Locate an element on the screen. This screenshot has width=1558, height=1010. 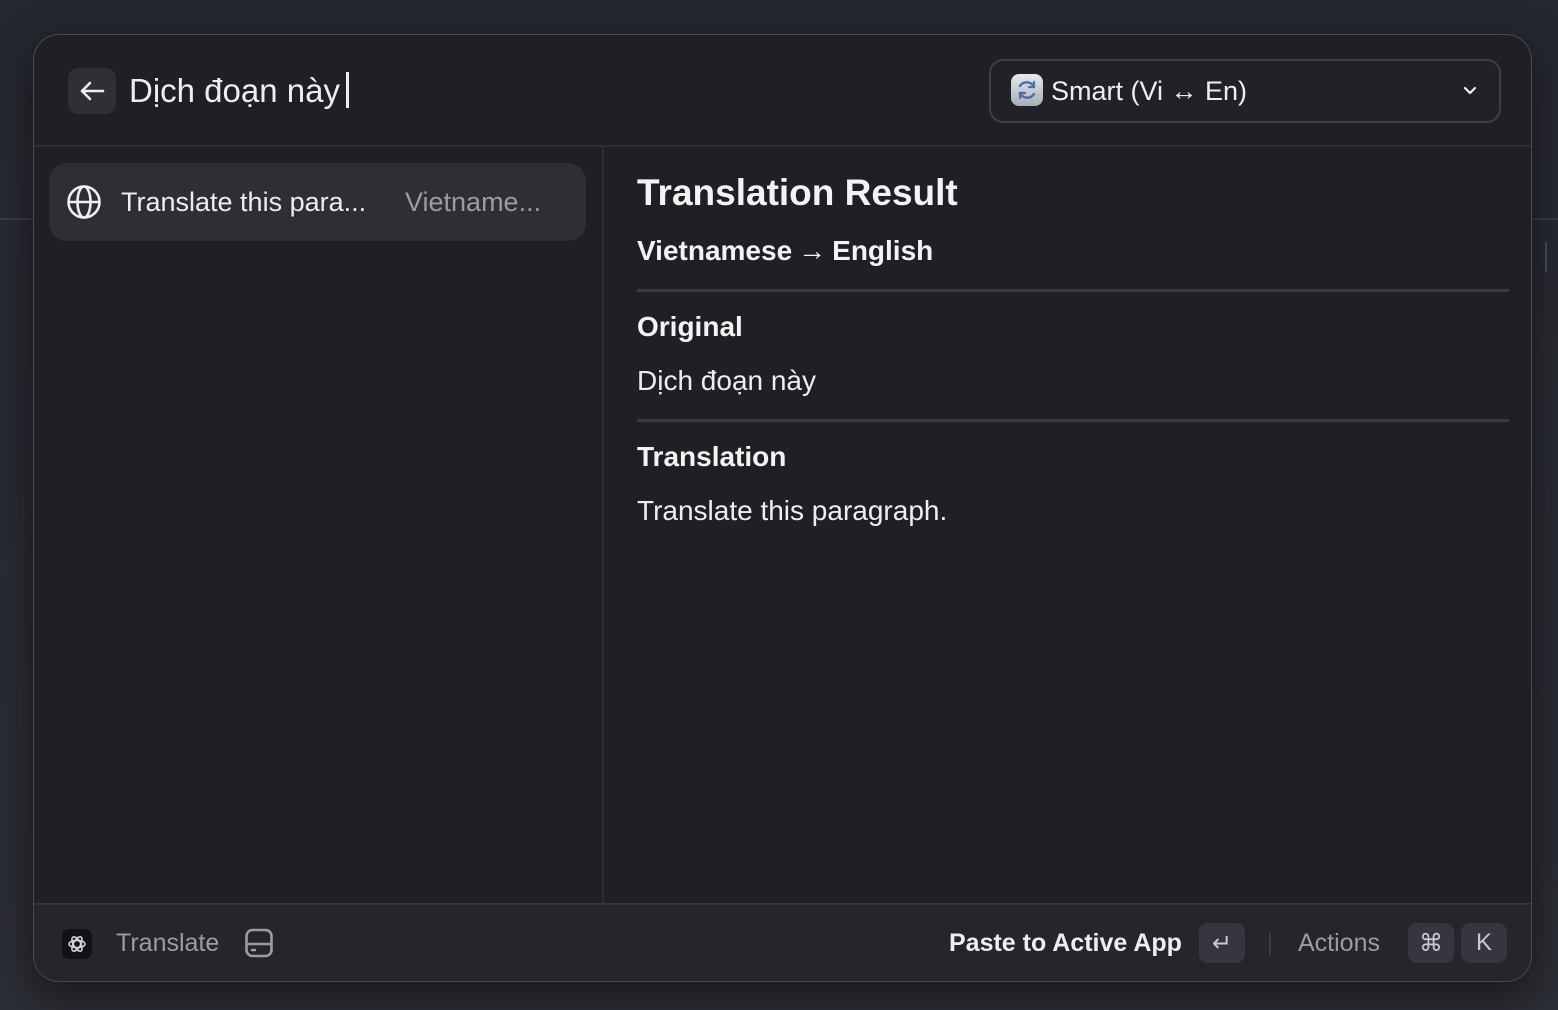
enter-key-hint: ↵ is located at coordinates (1222, 943).